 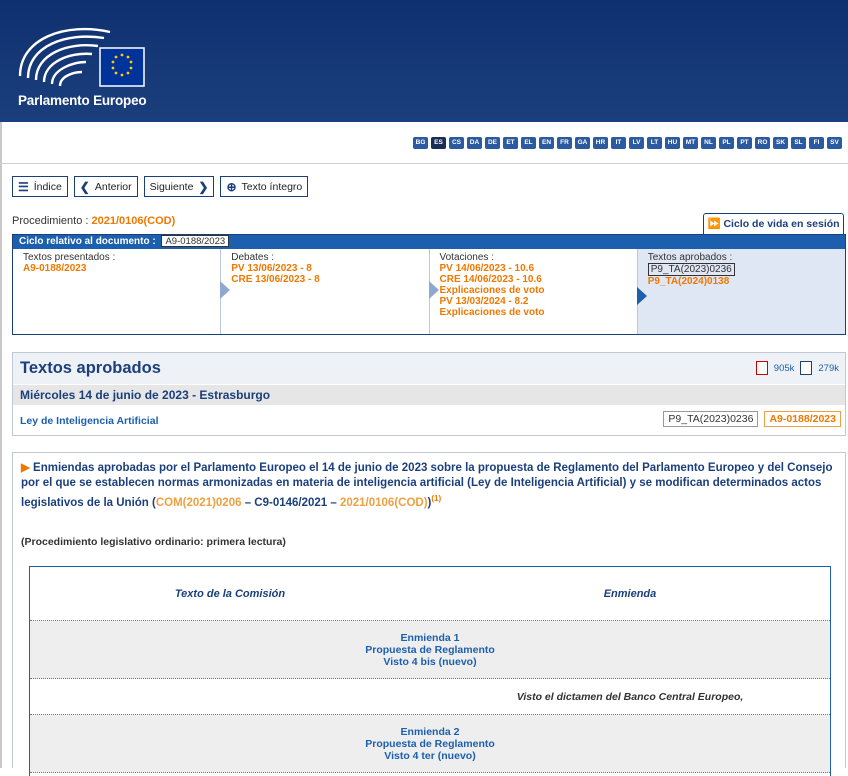 What do you see at coordinates (116, 268) in the screenshot?
I see `cycle-link: A9-0188/2023` at bounding box center [116, 268].